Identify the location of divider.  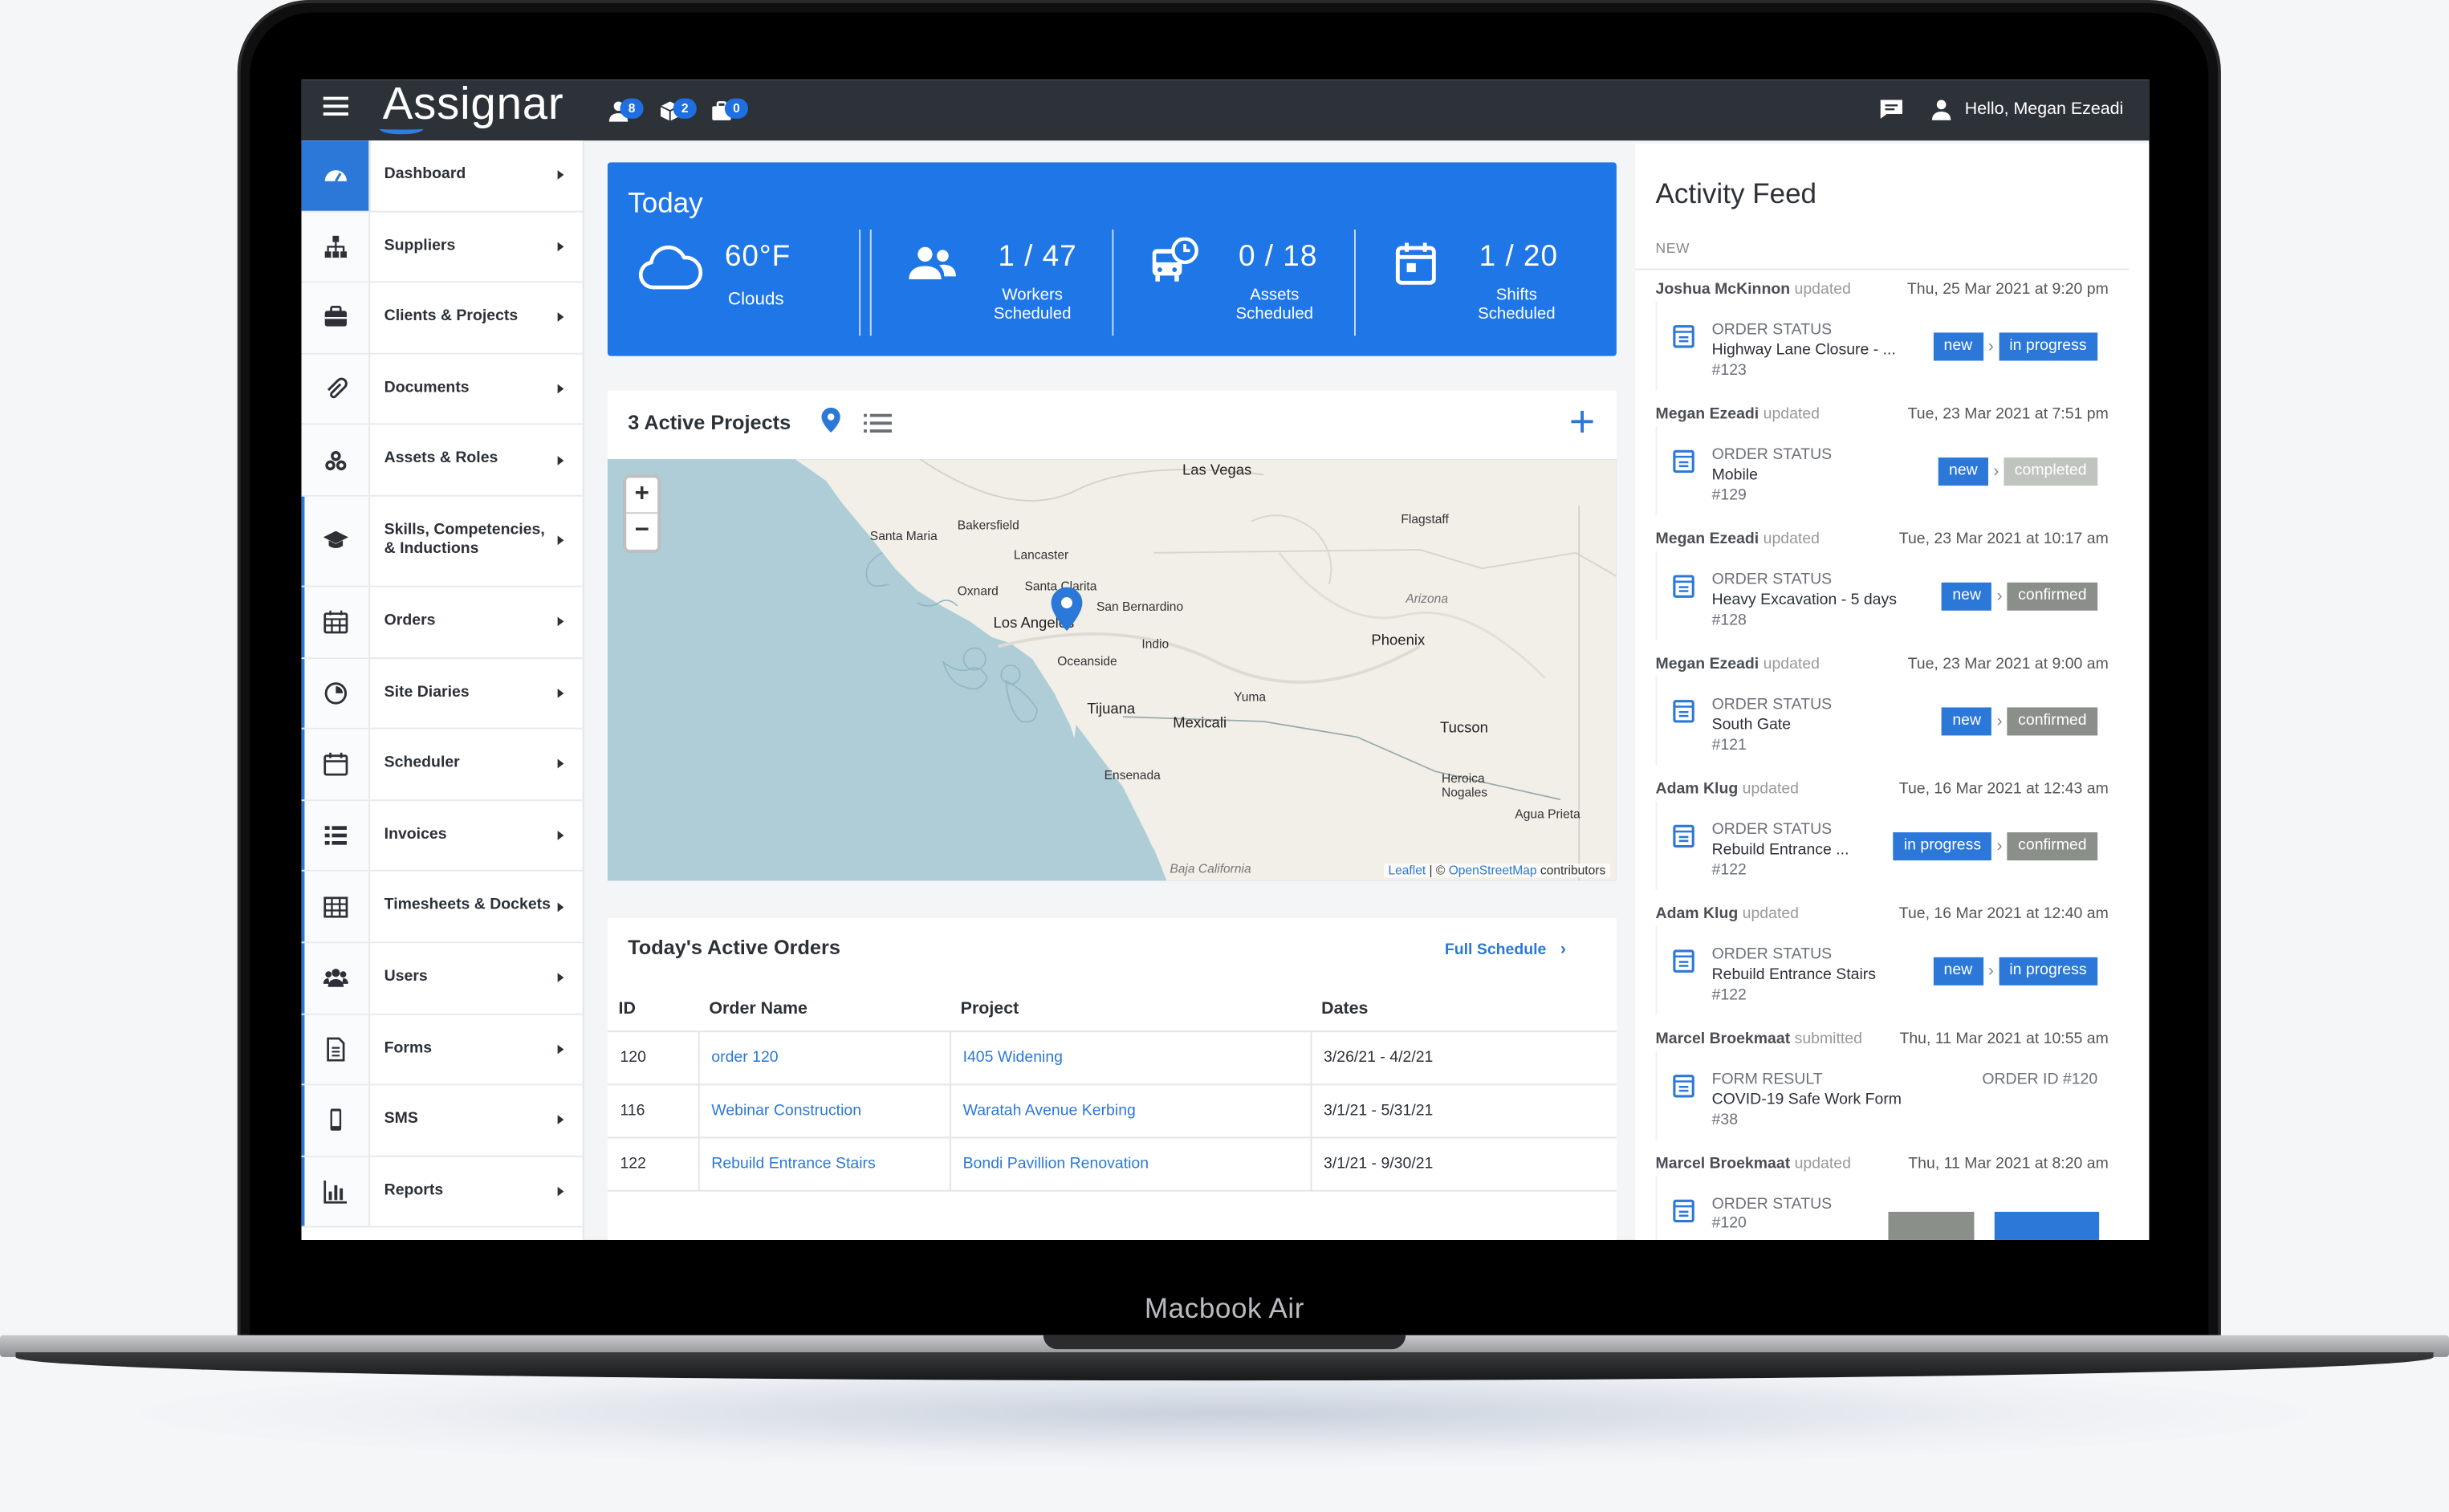
(1355, 283).